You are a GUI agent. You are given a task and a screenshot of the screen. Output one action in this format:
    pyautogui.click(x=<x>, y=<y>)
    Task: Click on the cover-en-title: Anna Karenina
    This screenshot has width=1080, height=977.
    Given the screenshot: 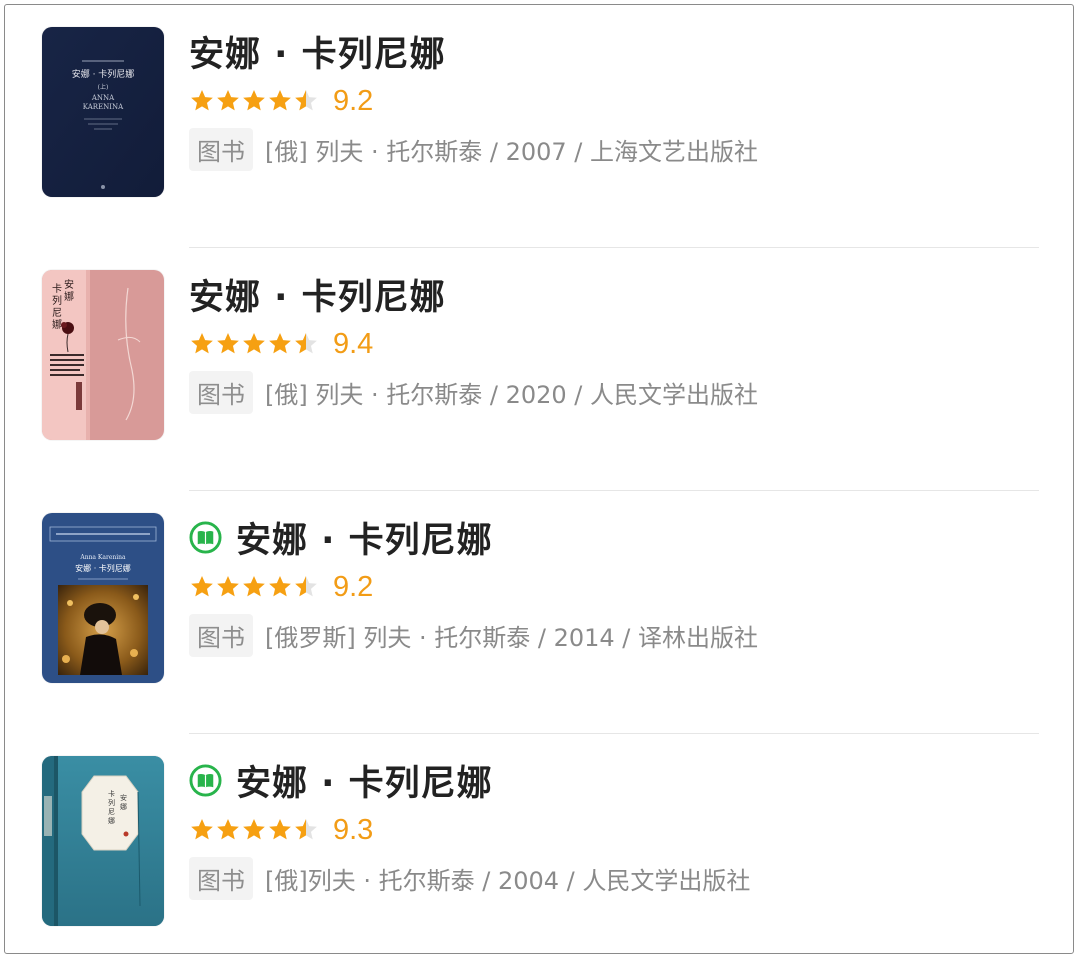 What is the action you would take?
    pyautogui.click(x=102, y=557)
    